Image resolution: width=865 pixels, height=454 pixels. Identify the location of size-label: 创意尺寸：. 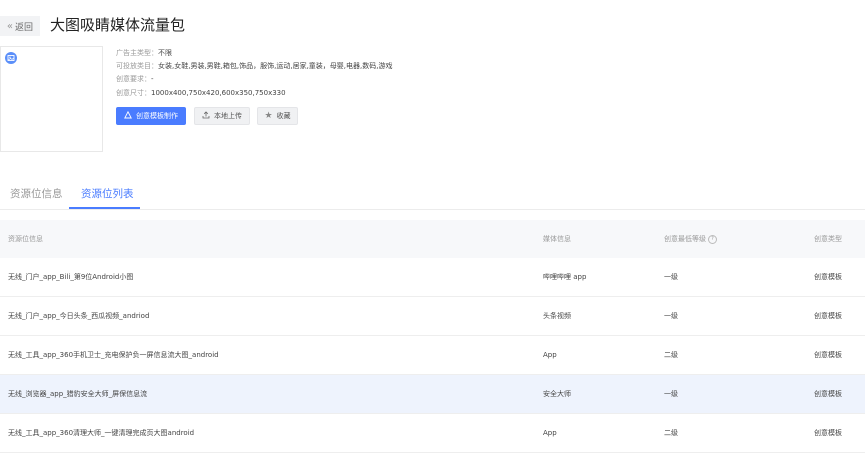
(133, 93).